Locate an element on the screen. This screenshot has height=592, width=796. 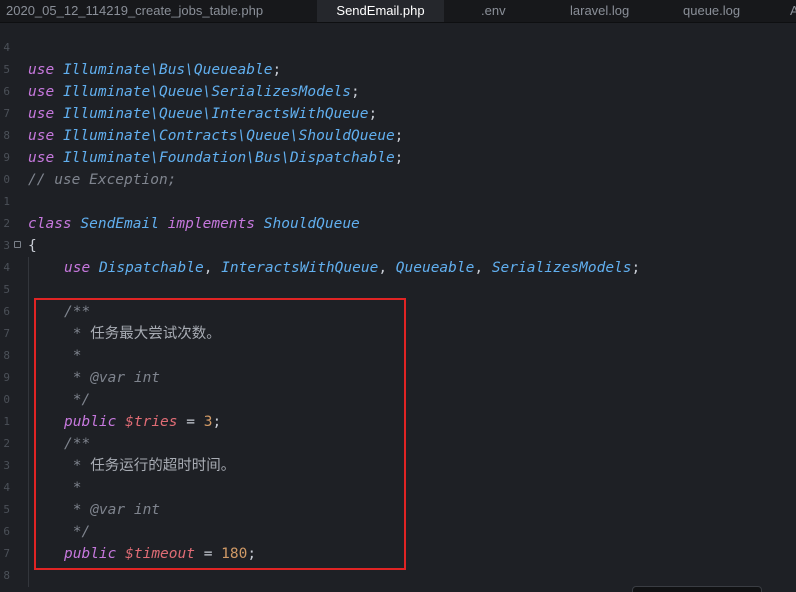
trait-name: Dispatchable is located at coordinates (151, 268).